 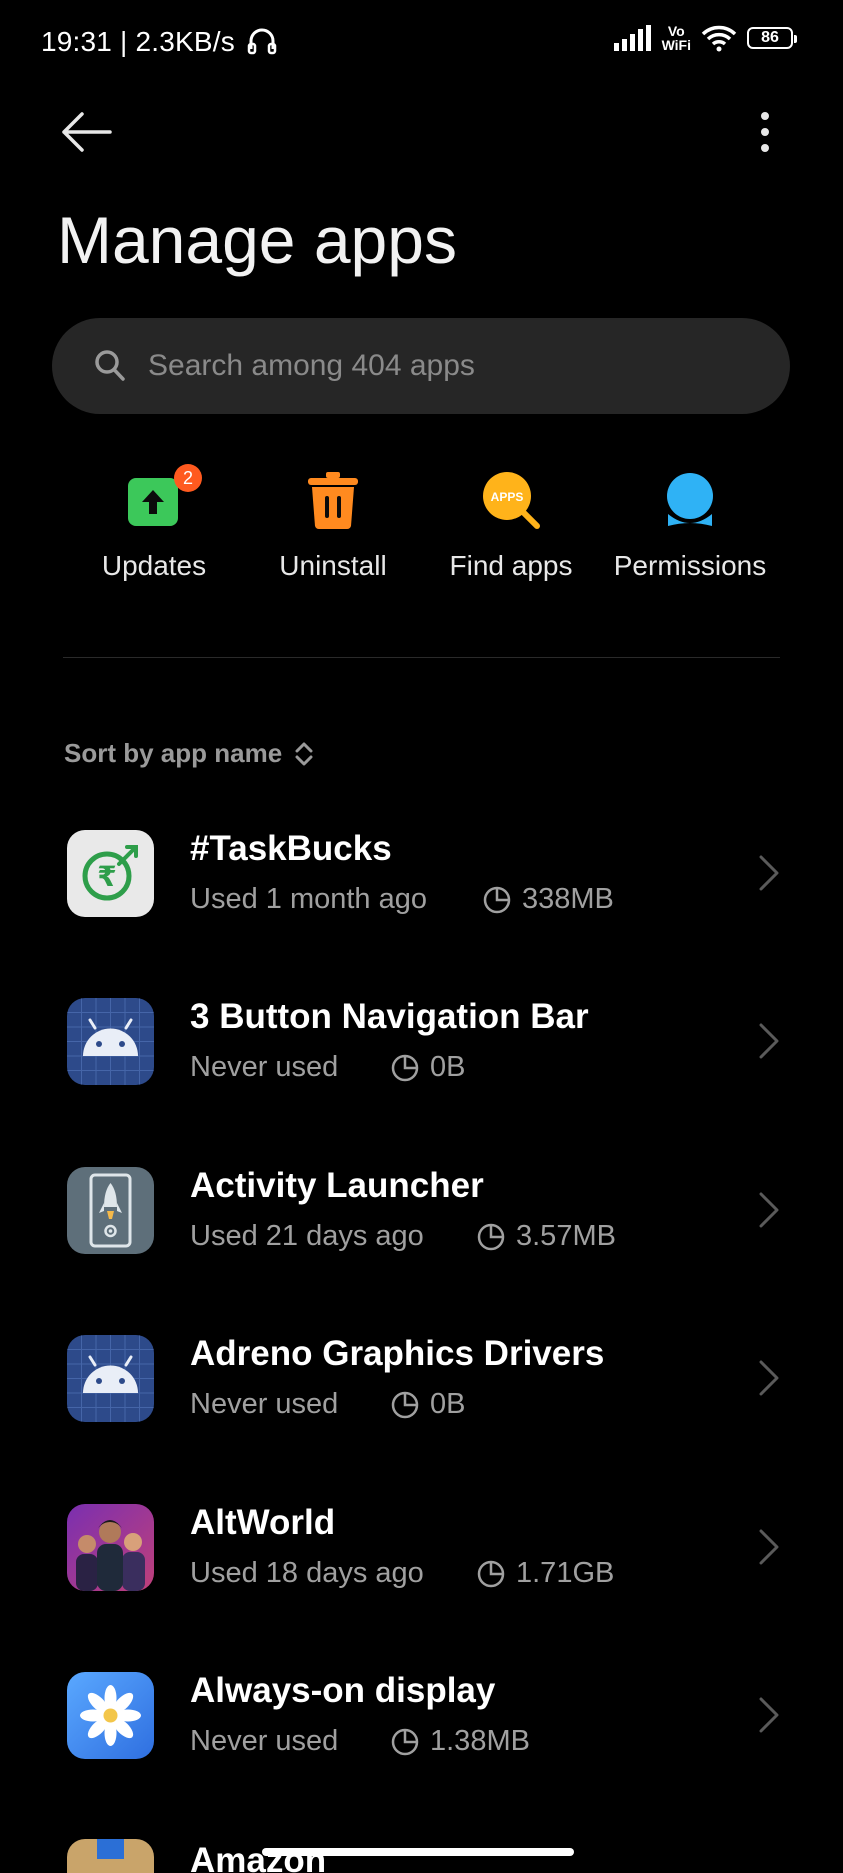 What do you see at coordinates (110, 1715) in the screenshot?
I see `always-on-display-icon` at bounding box center [110, 1715].